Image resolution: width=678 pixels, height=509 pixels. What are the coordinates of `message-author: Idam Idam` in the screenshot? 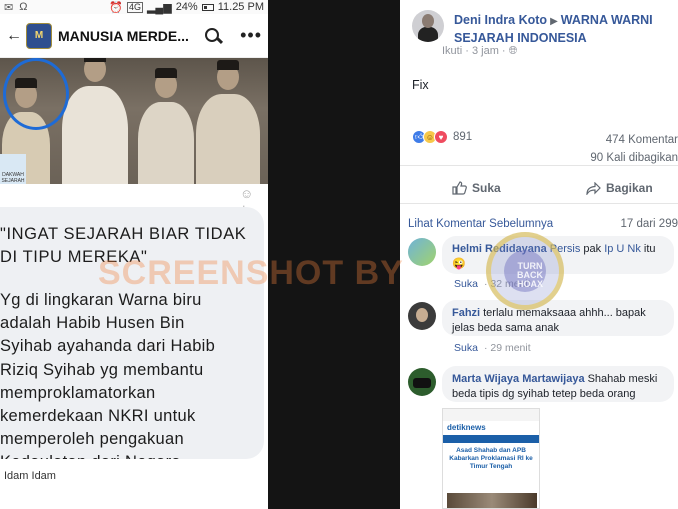 It's located at (134, 480).